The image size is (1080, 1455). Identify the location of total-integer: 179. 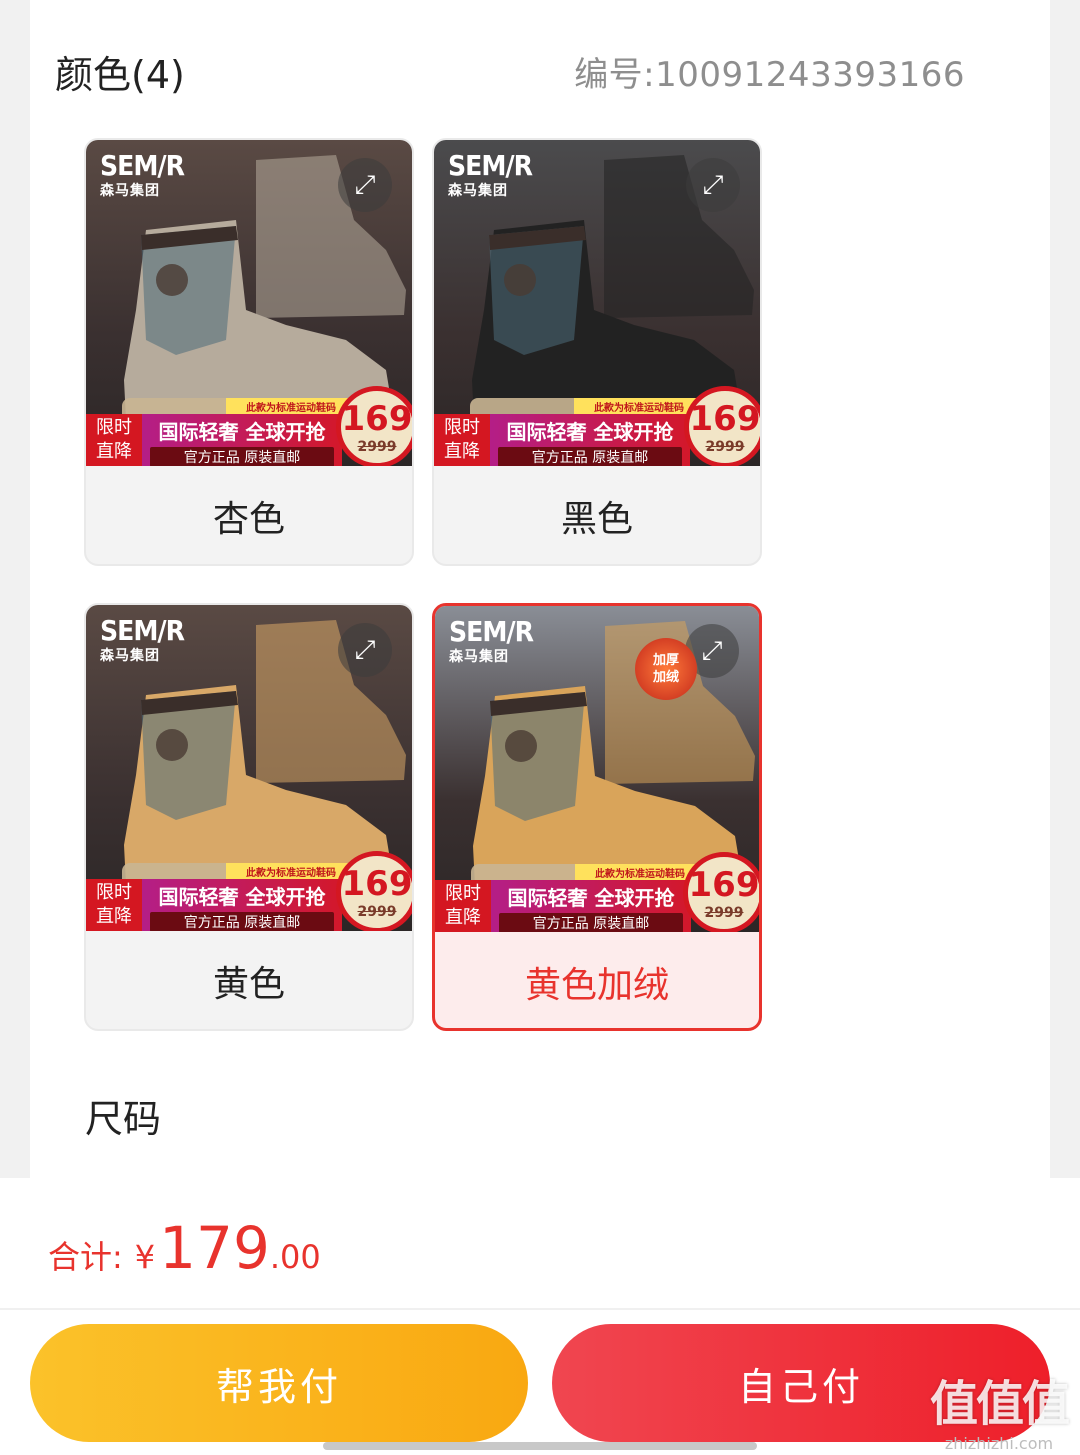
(214, 1248).